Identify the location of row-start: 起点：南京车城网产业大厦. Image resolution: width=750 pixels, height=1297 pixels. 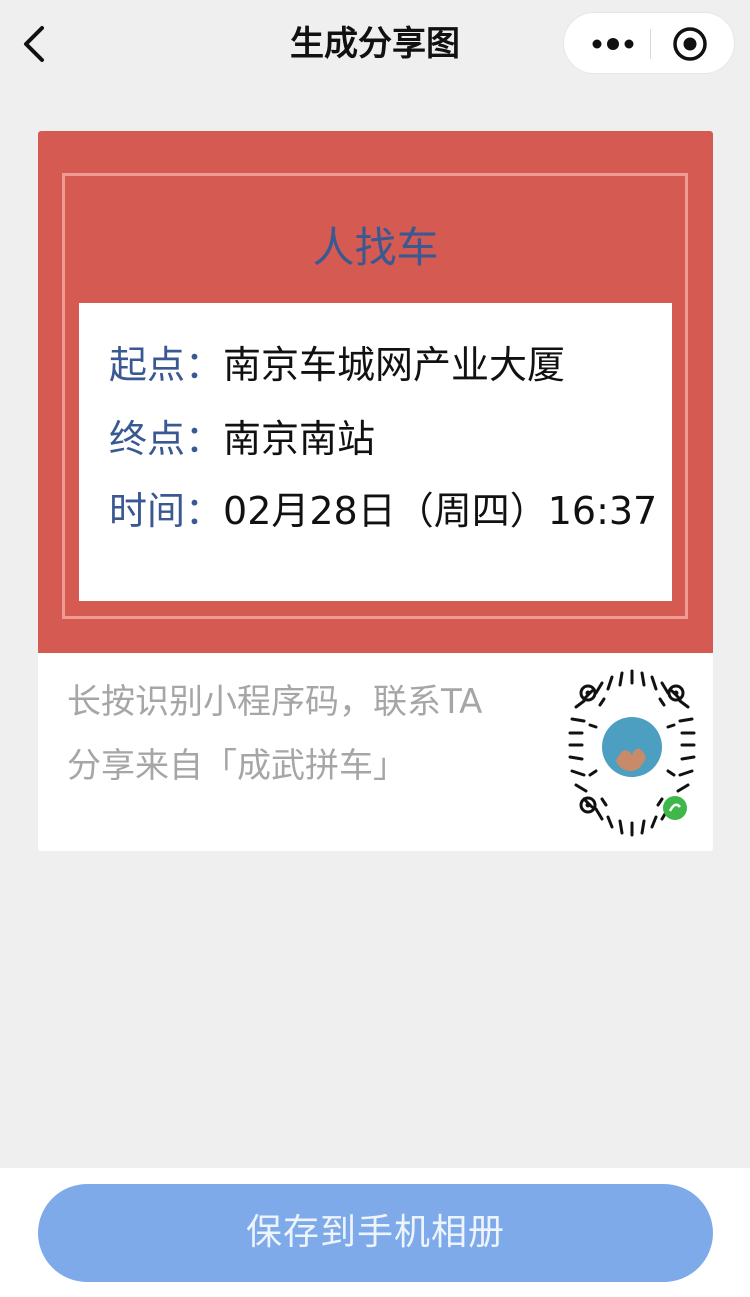
(337, 365).